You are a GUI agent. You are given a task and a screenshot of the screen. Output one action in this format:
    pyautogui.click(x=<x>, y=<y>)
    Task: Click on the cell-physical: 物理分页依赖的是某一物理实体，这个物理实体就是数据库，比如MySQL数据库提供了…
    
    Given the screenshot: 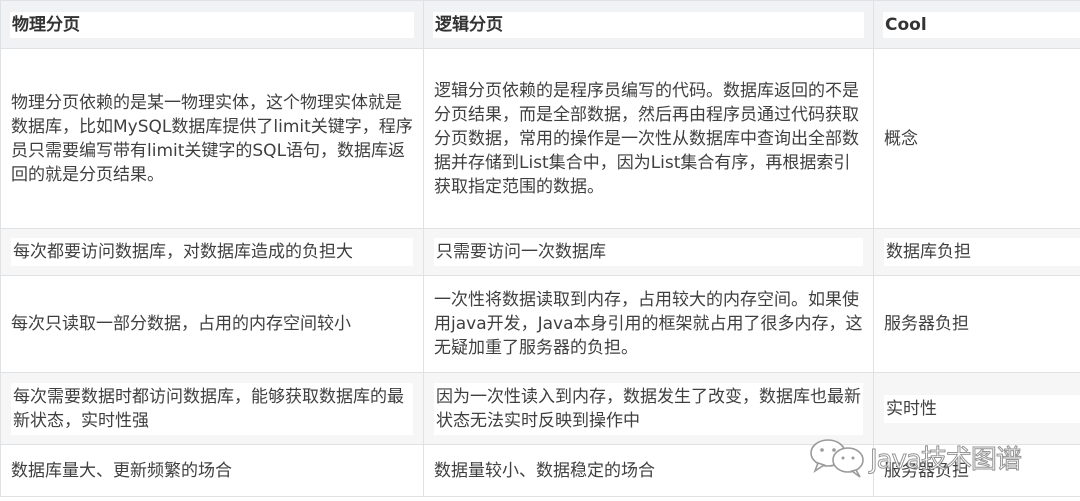 What is the action you would take?
    pyautogui.click(x=212, y=138)
    